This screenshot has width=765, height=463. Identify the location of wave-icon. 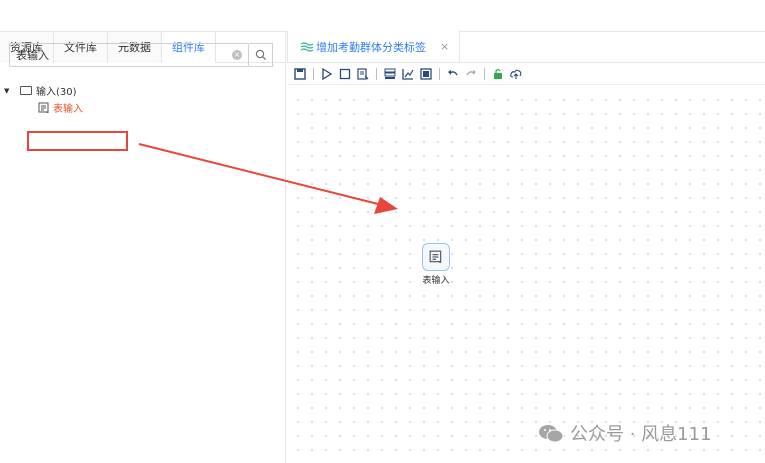
(307, 46).